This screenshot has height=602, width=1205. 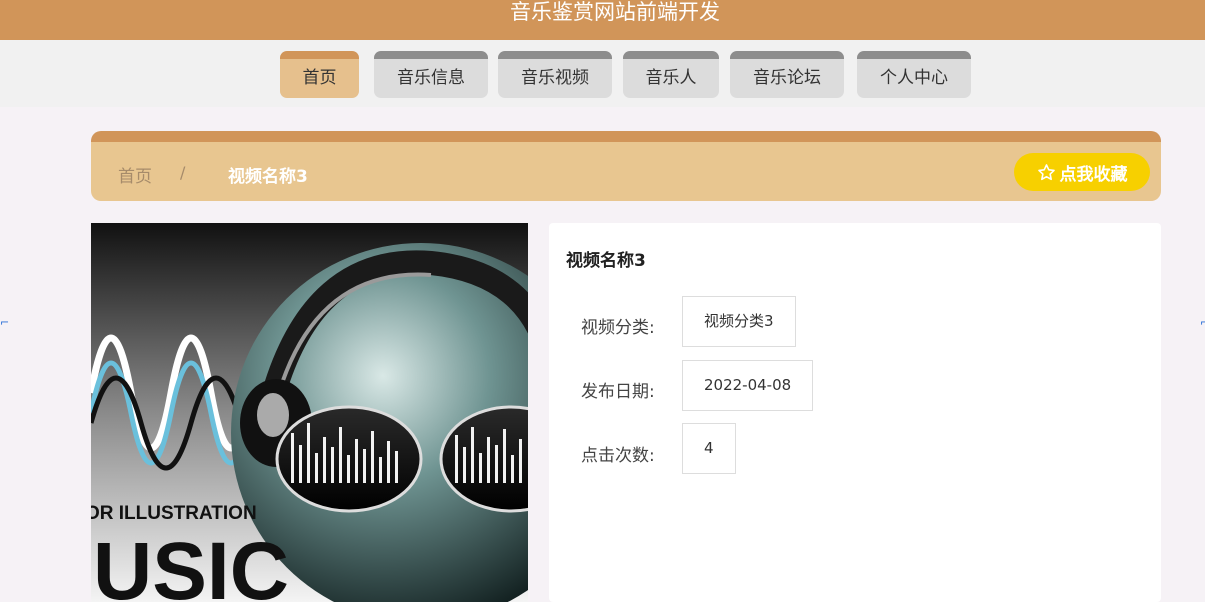 I want to click on main-nav: 首页 音乐信息 音乐视频 音乐人 音乐论坛 个人中心, so click(x=602, y=73).